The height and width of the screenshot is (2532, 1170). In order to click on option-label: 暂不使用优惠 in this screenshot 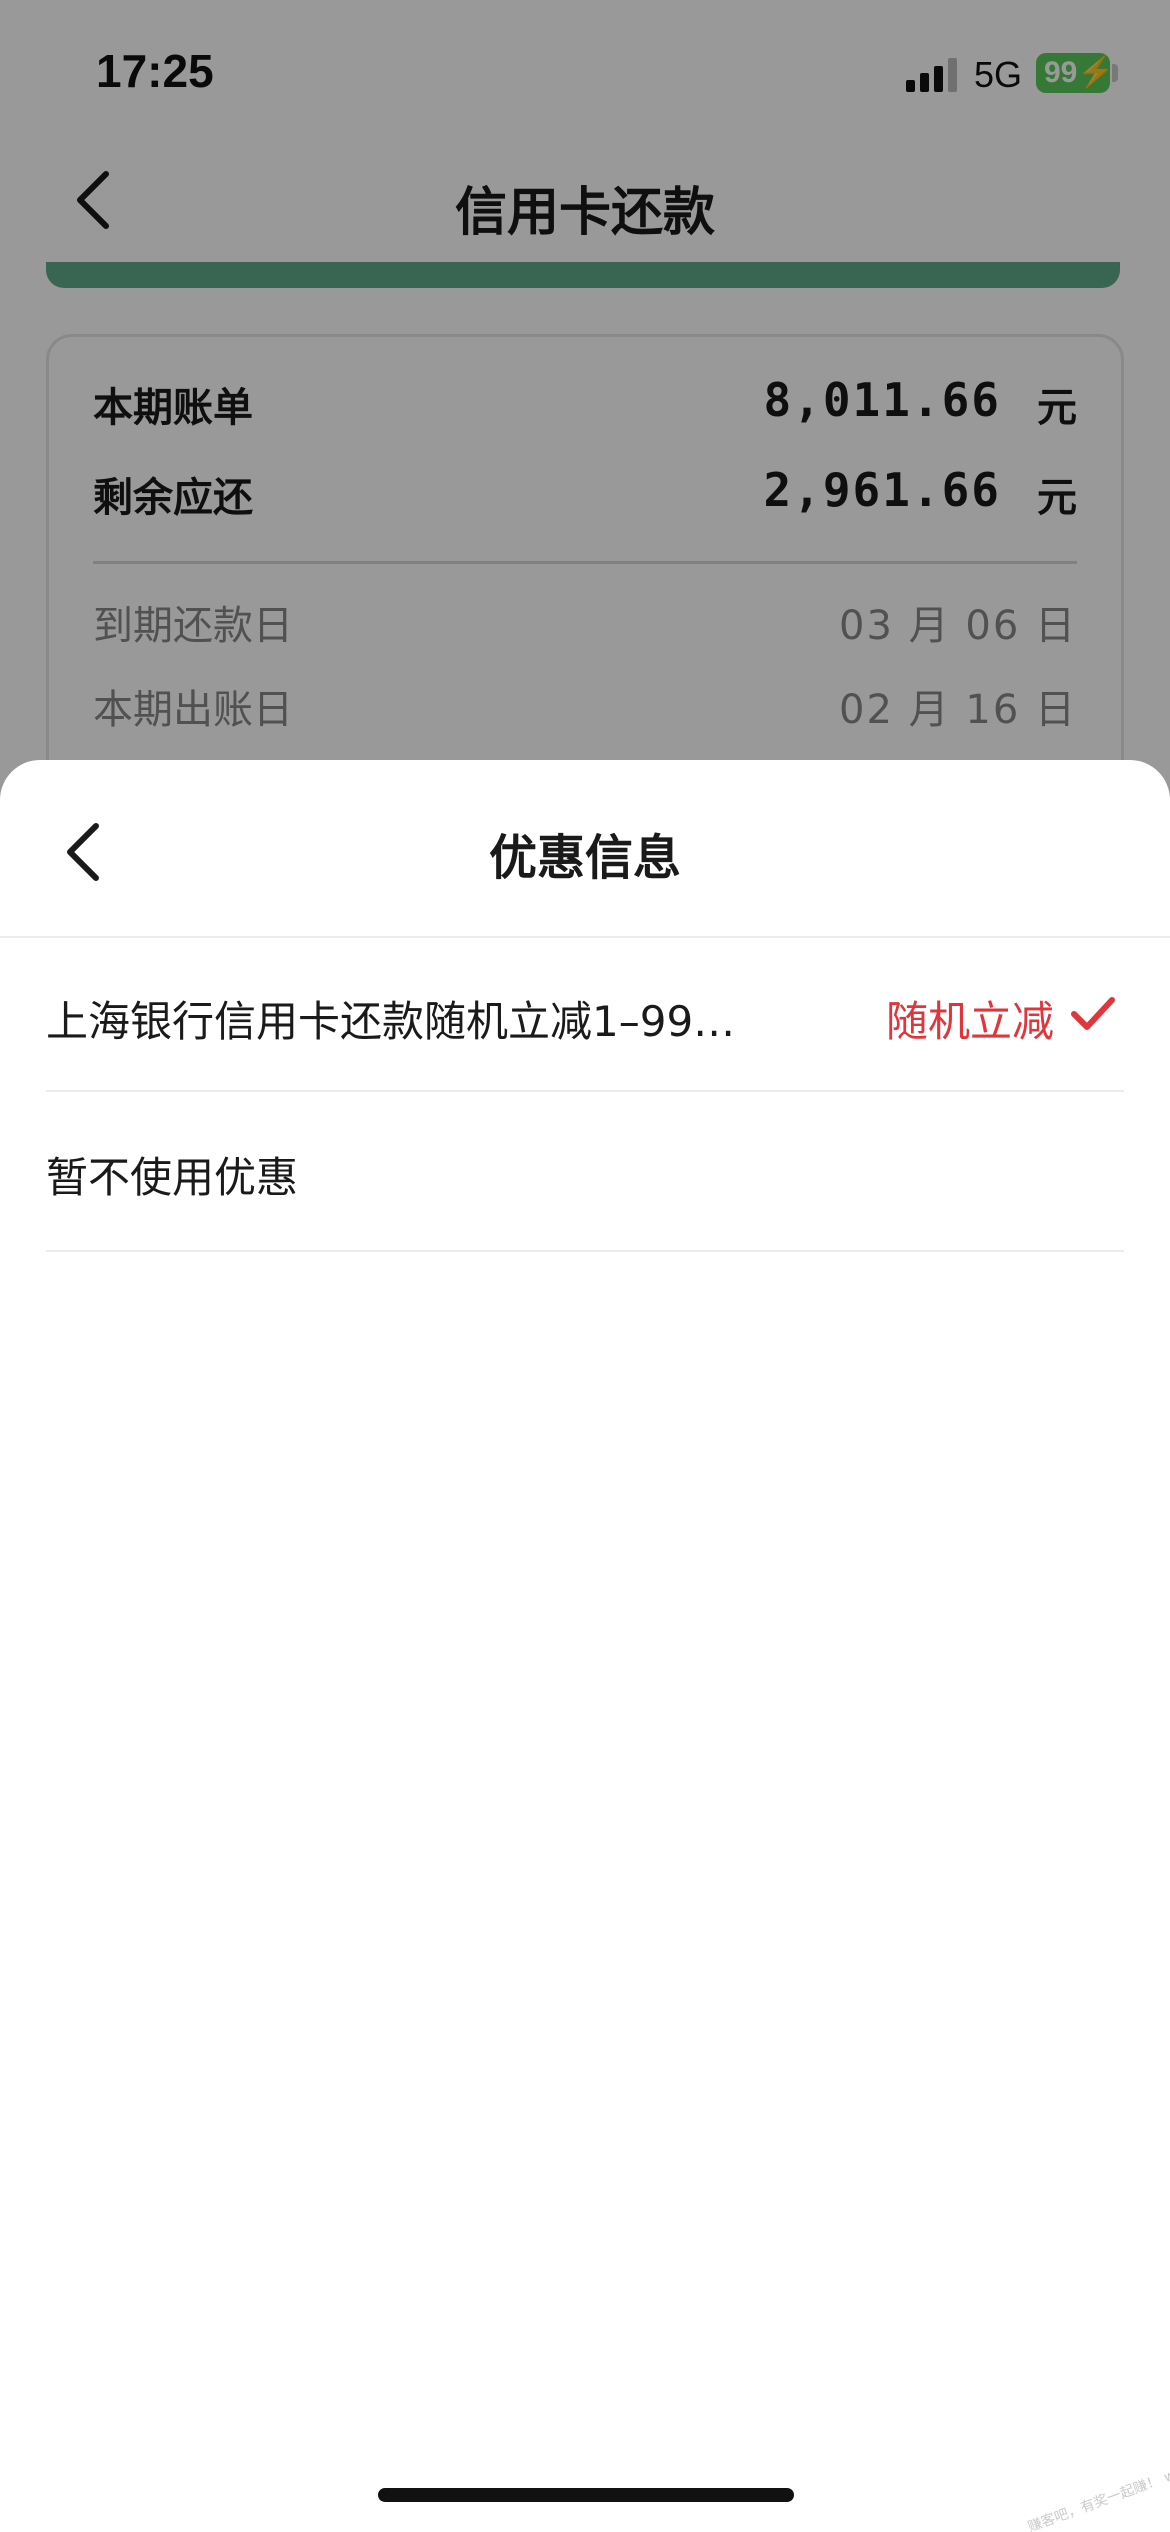, I will do `click(172, 1177)`.